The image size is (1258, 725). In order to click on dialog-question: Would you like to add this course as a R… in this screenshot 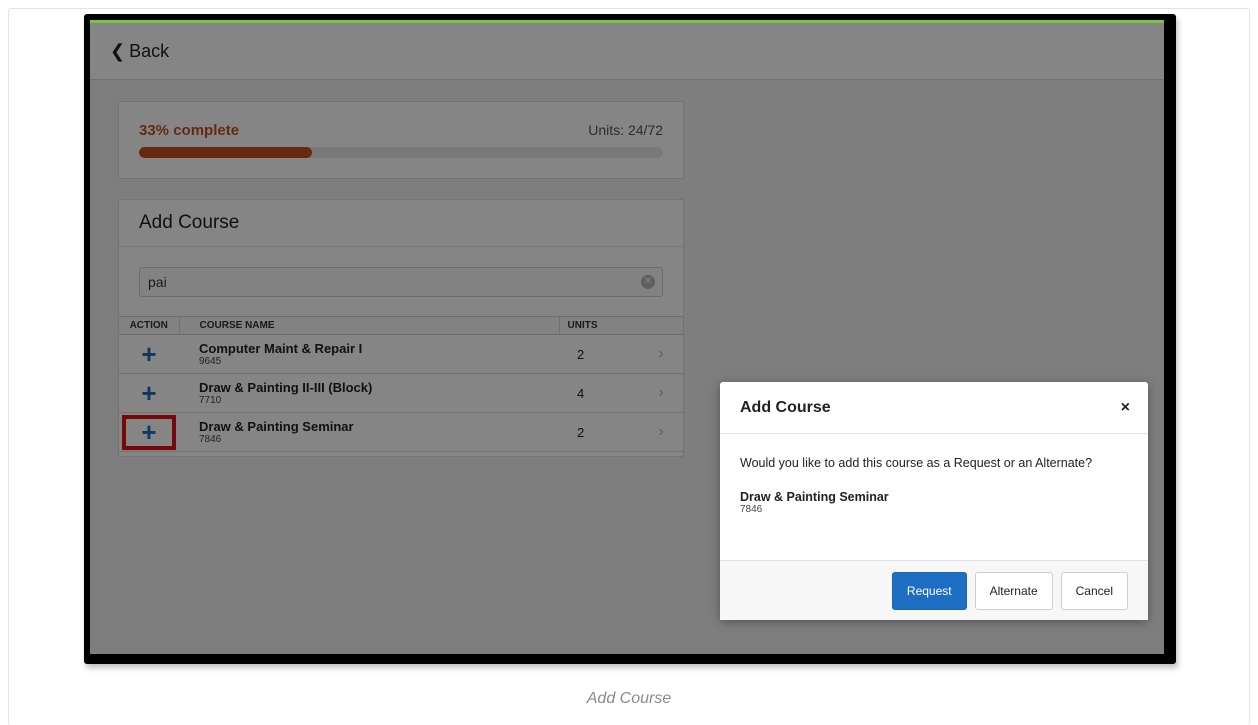, I will do `click(916, 463)`.